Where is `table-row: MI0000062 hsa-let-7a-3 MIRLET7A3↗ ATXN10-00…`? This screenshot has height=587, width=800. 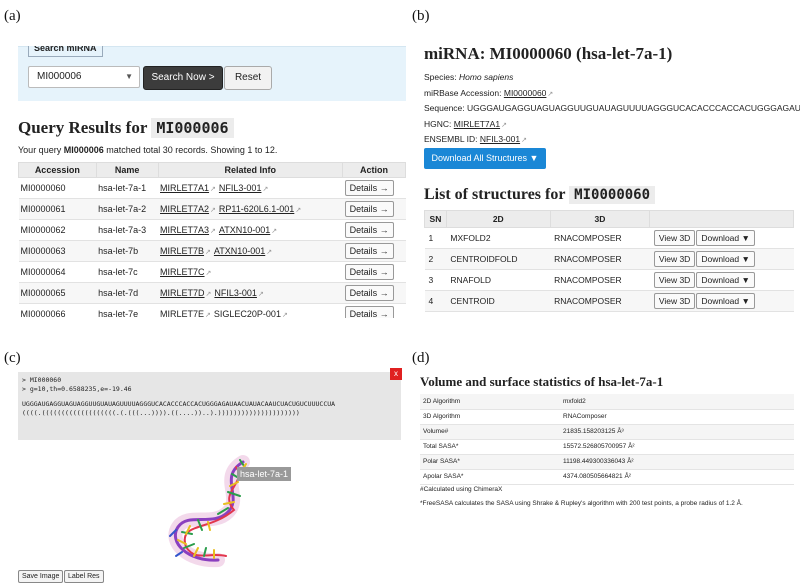 table-row: MI0000062 hsa-let-7a-3 MIRLET7A3↗ ATXN10-00… is located at coordinates (212, 230).